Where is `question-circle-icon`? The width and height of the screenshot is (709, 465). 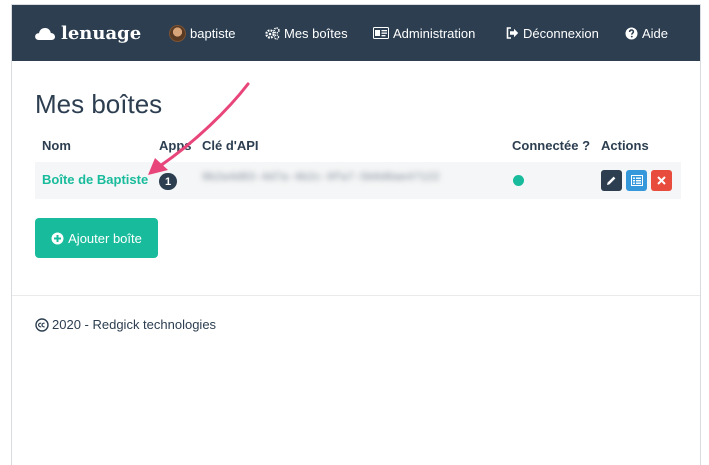 question-circle-icon is located at coordinates (631, 33).